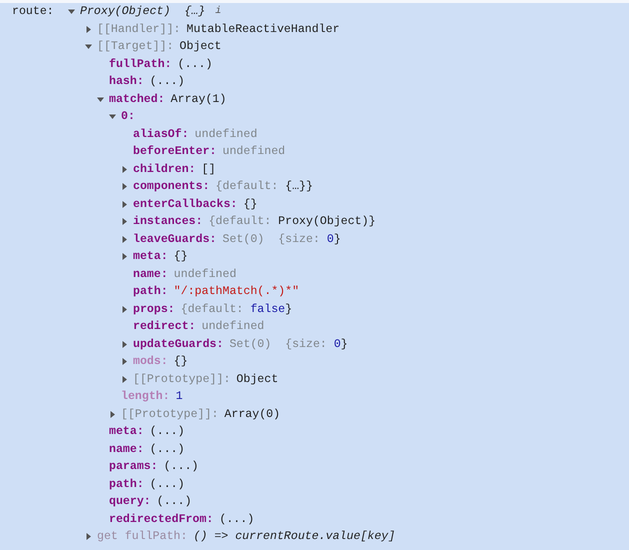 The height and width of the screenshot is (550, 629). Describe the element at coordinates (185, 204) in the screenshot. I see `property-key: enterCallbacks:` at that location.